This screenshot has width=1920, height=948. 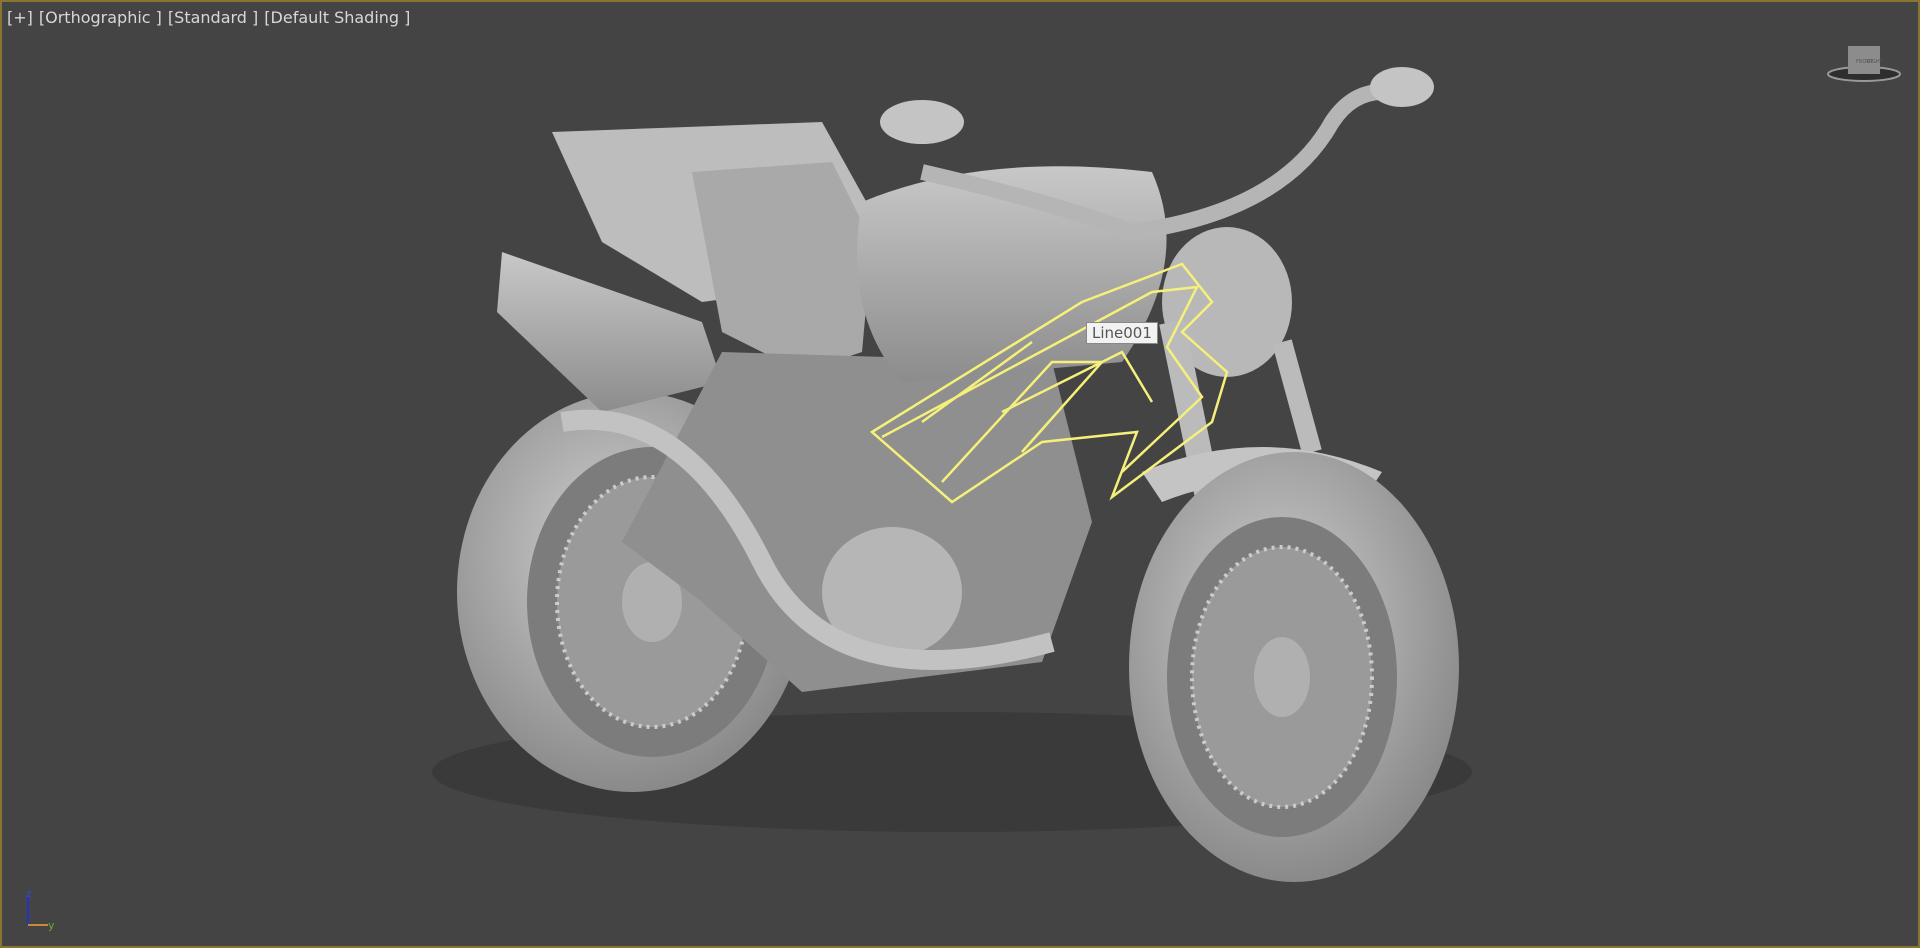 What do you see at coordinates (1875, 62) in the screenshot?
I see `viewcube-right-face: RIGHT` at bounding box center [1875, 62].